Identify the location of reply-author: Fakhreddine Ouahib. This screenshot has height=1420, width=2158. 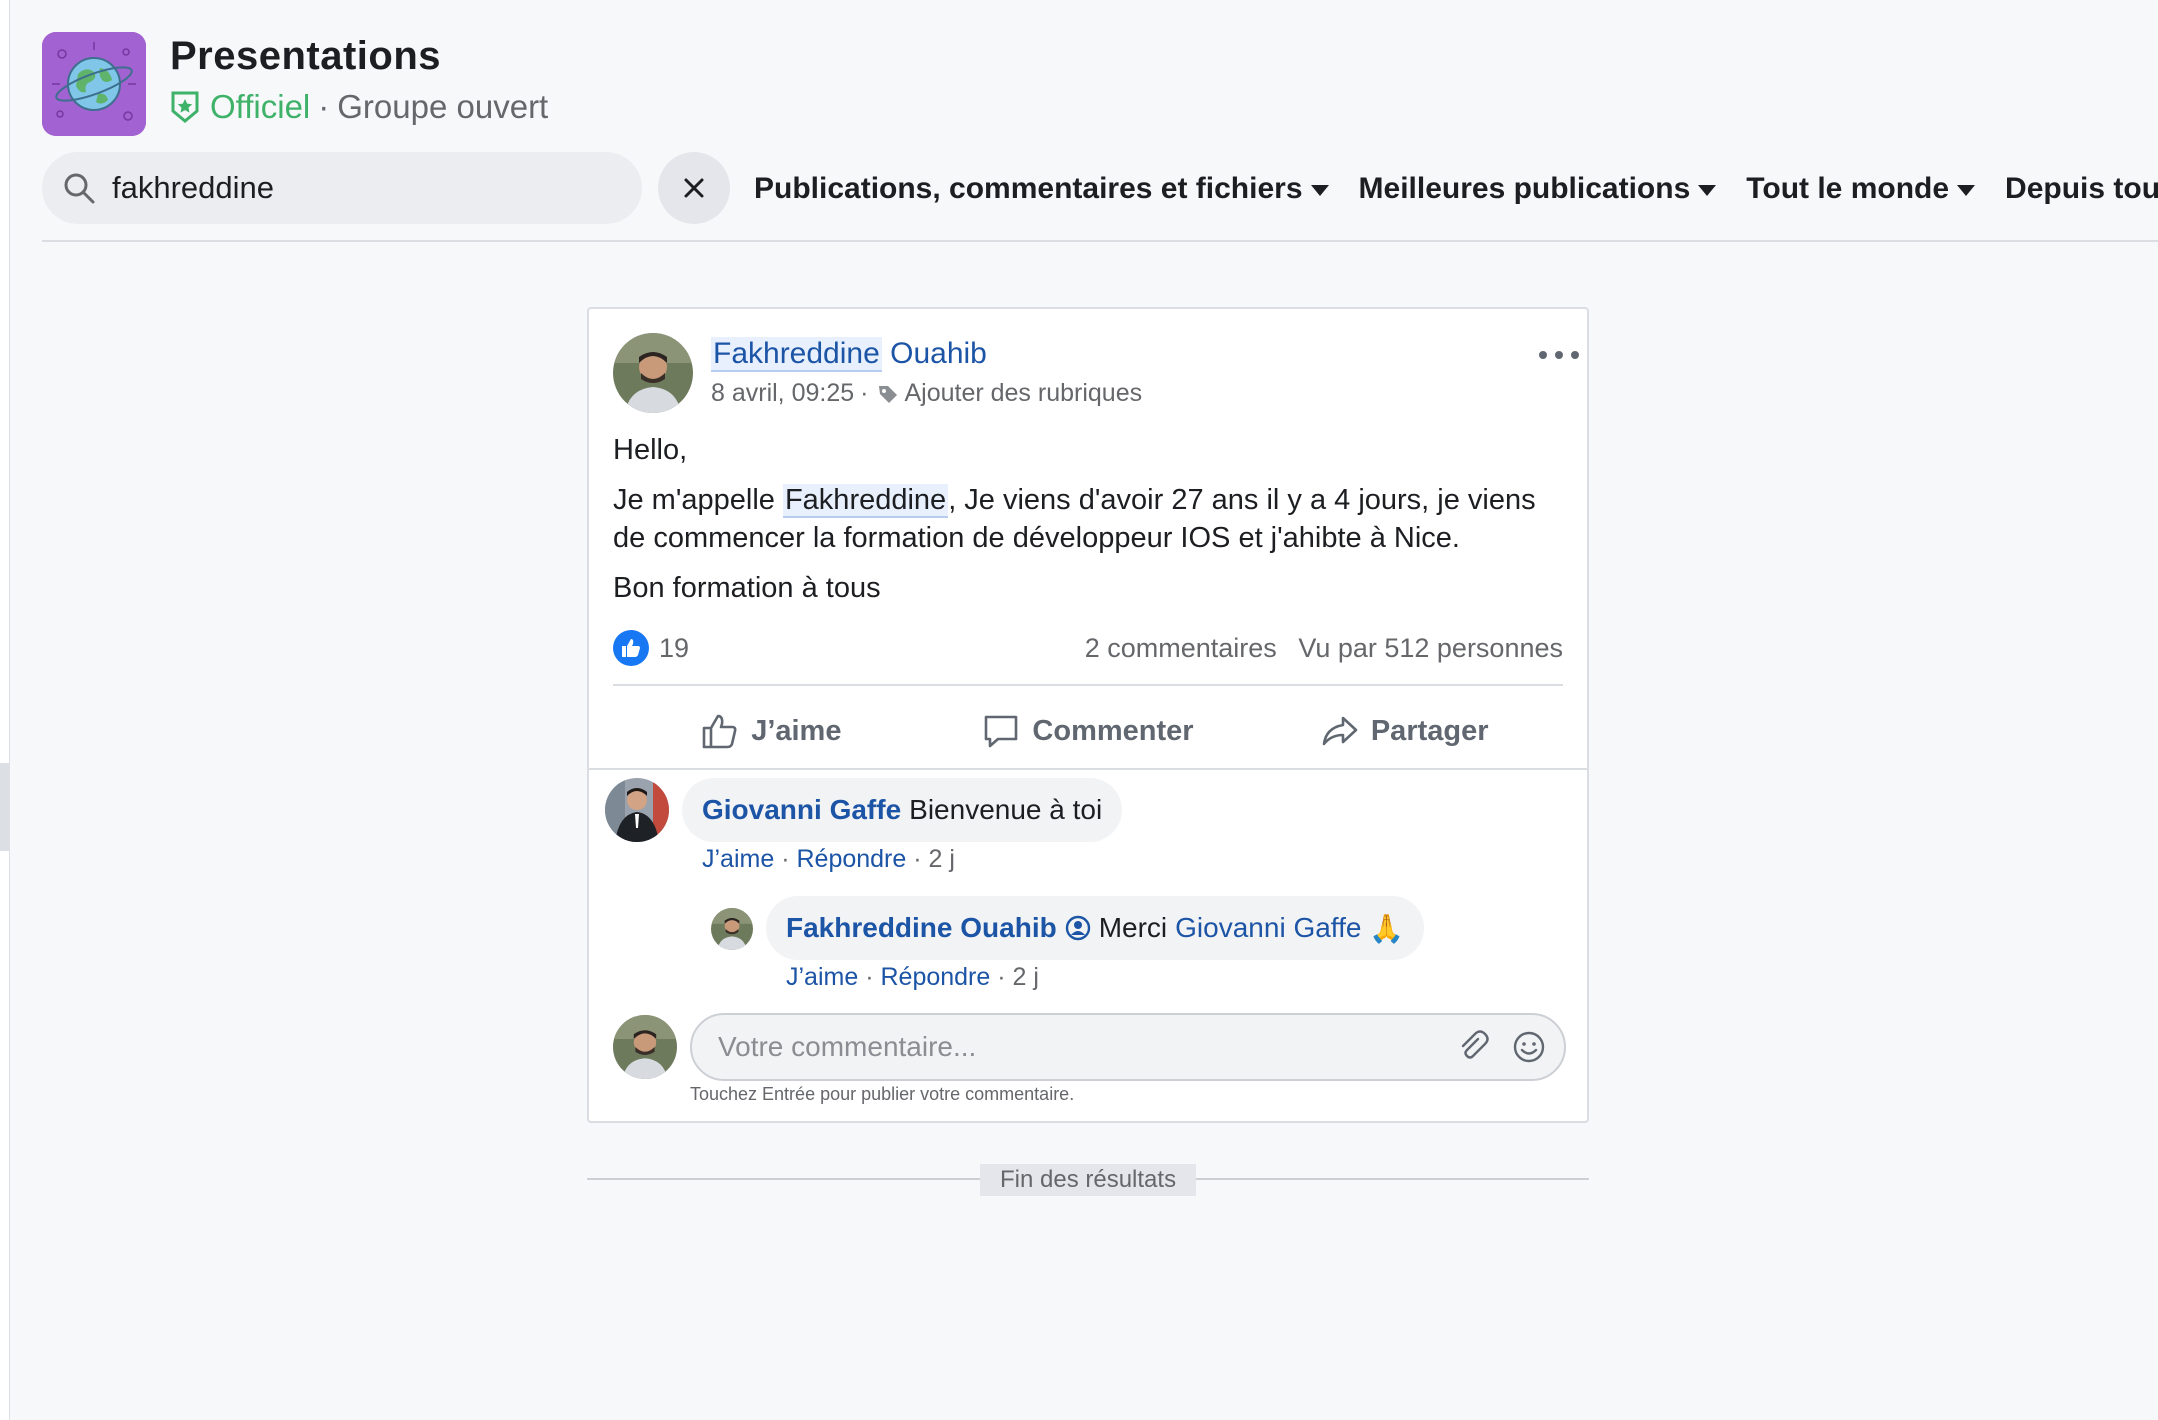
(921, 928).